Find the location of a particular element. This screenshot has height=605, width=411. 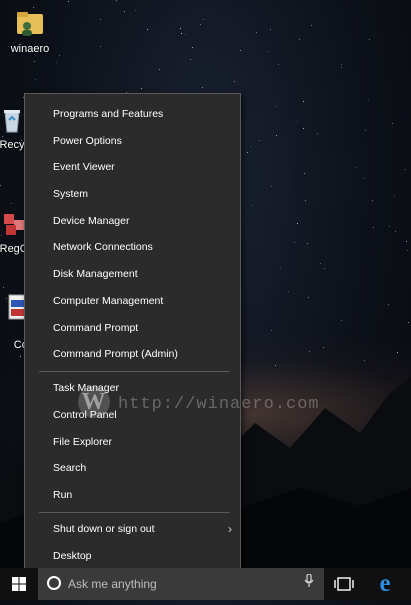

chevron-right-icon: › is located at coordinates (230, 529).